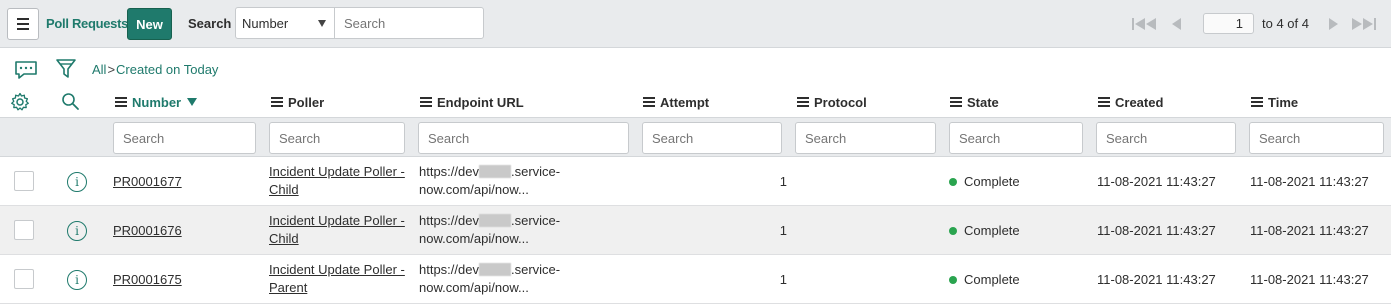 The image size is (1391, 304). I want to click on column-header-state: State, so click(974, 102).